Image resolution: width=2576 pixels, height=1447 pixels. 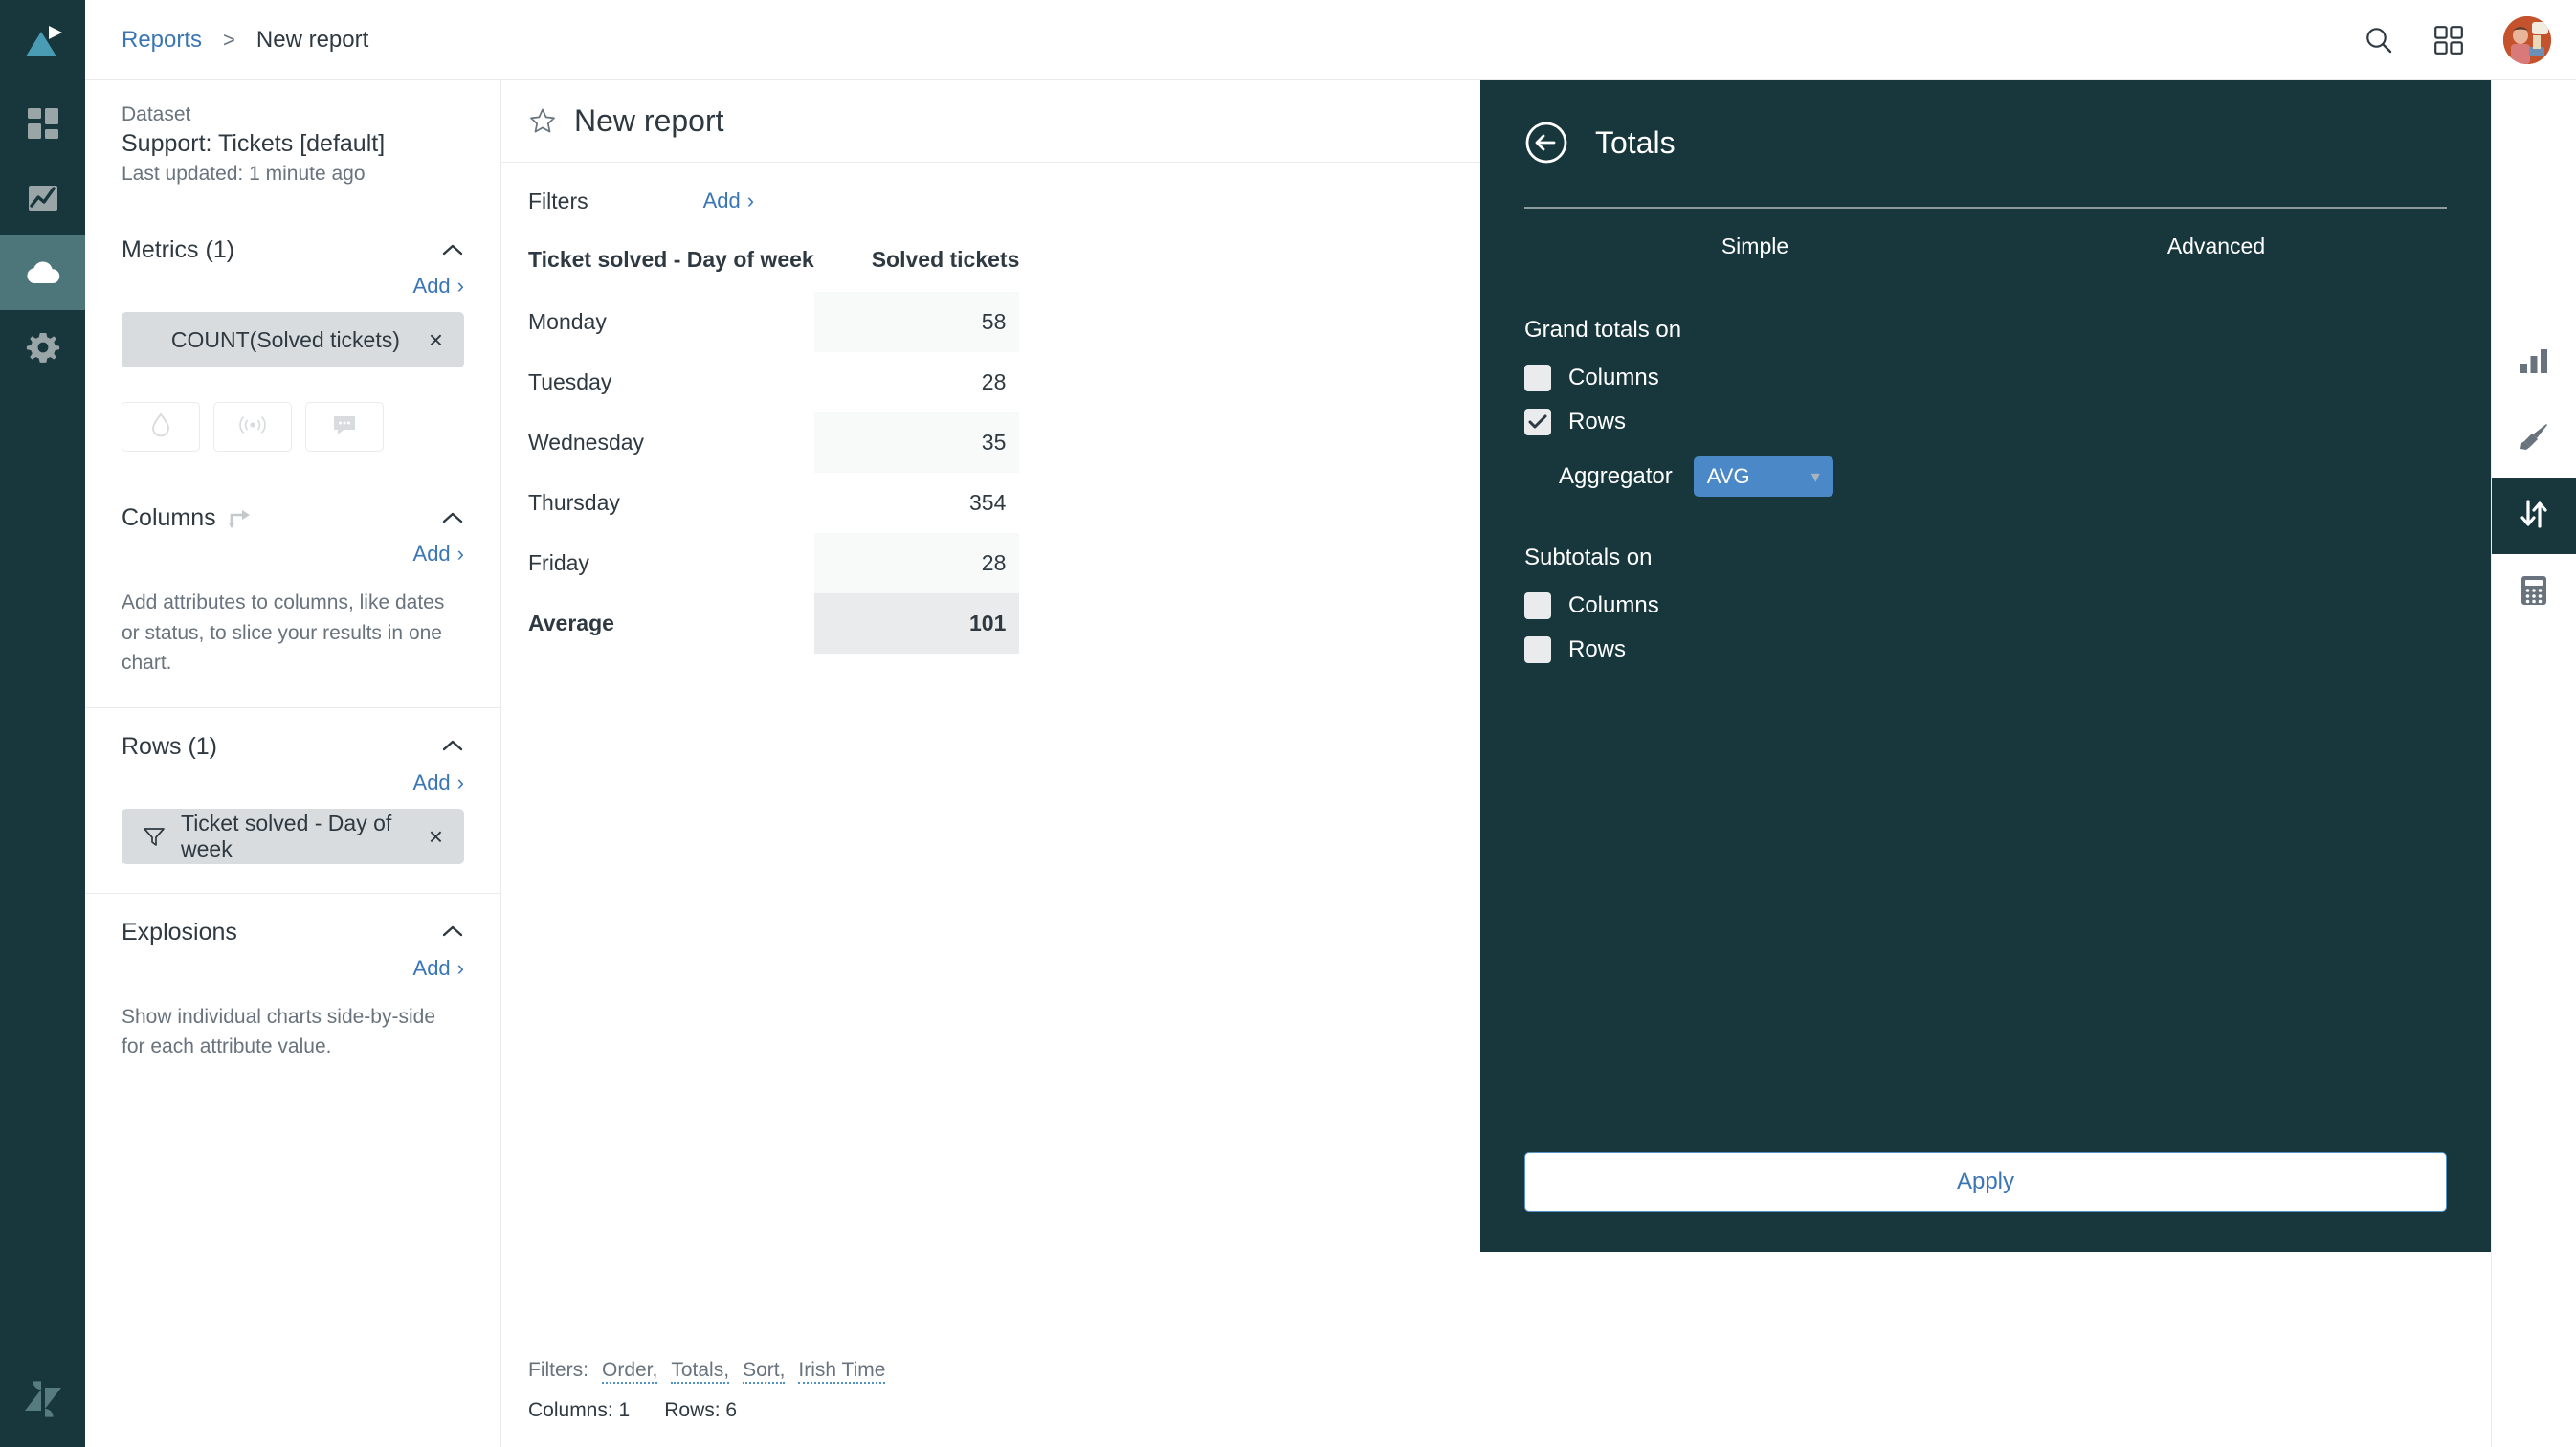 I want to click on apps-grid-icon, so click(x=2448, y=40).